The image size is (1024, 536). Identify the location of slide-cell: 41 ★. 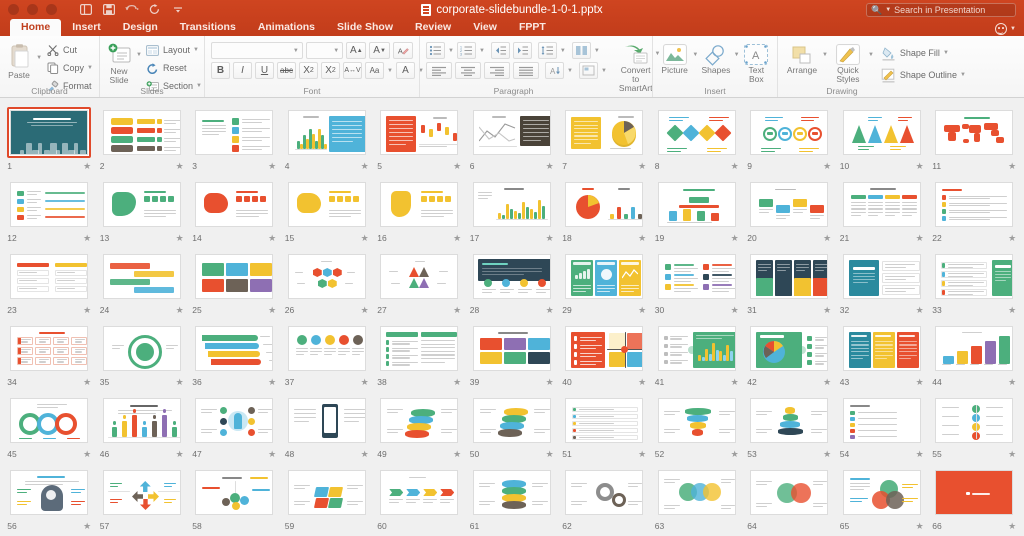
(697, 357).